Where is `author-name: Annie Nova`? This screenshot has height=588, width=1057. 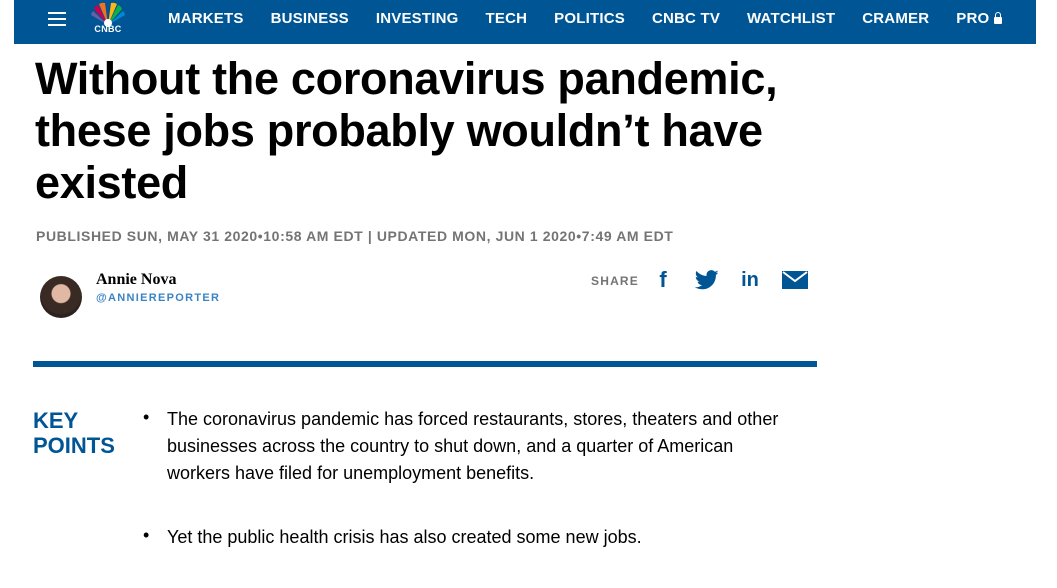
author-name: Annie Nova is located at coordinates (136, 280).